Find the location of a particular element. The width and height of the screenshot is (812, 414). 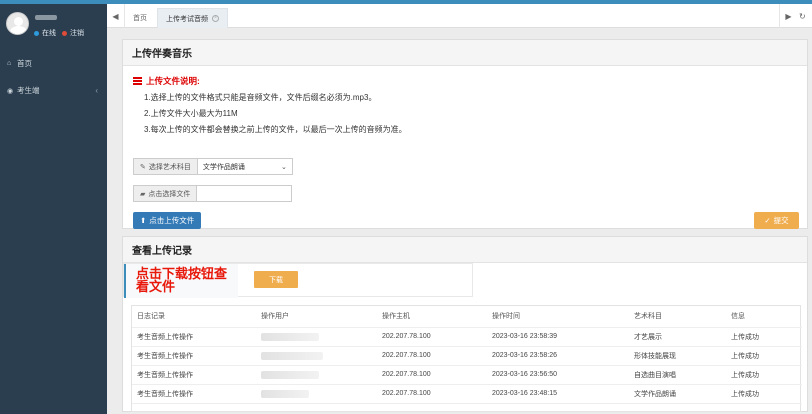

cell-time: 2023-03-16 23:58:39 is located at coordinates (558, 337).